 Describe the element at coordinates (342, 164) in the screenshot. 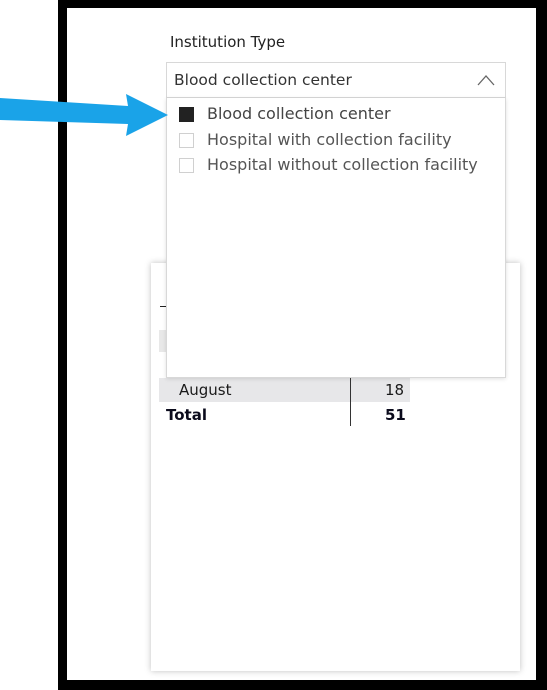

I see `slicer-option-label: Hospital without collection facility` at that location.